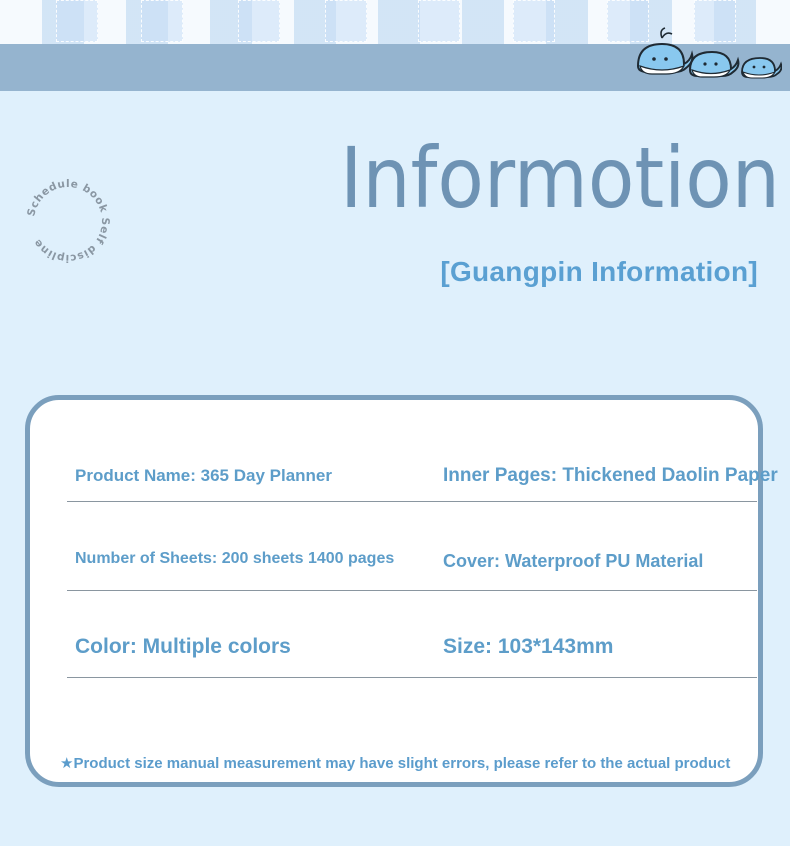  I want to click on whales-decoration, so click(709, 53).